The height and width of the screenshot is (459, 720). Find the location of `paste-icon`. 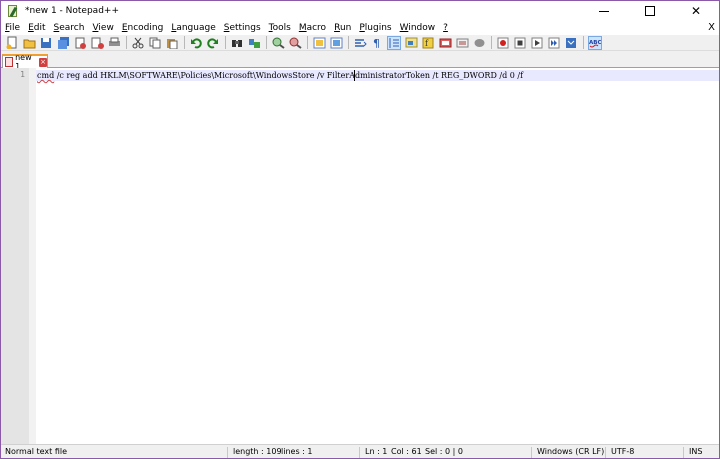

paste-icon is located at coordinates (172, 43).